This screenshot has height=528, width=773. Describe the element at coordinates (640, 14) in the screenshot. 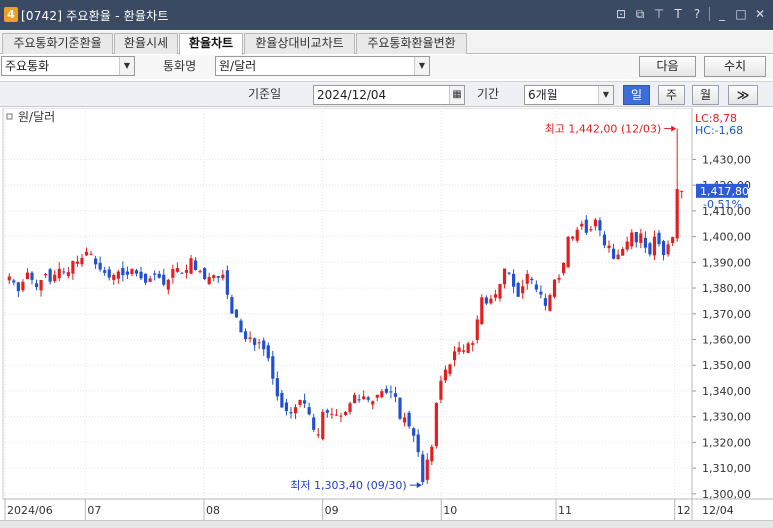

I see `copy-window-icon: ⧉` at that location.